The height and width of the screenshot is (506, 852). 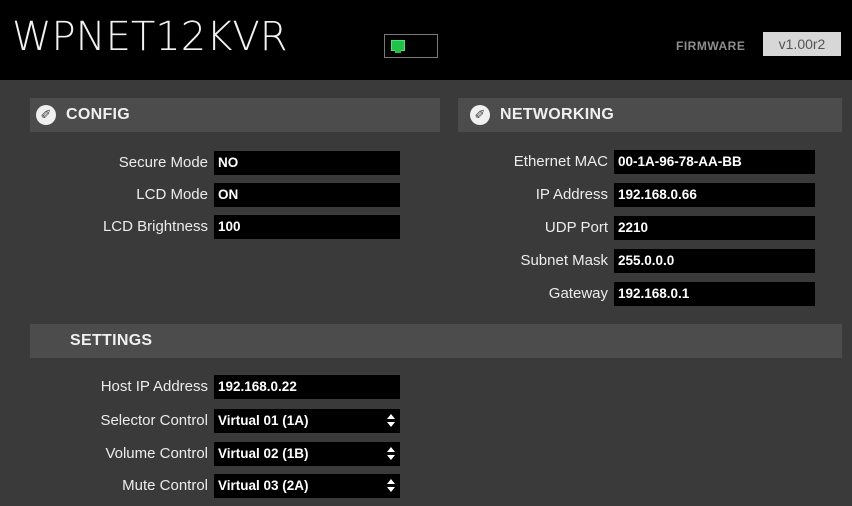 I want to click on lcd-brightness-row: LCD Brightness 100, so click(x=251, y=227).